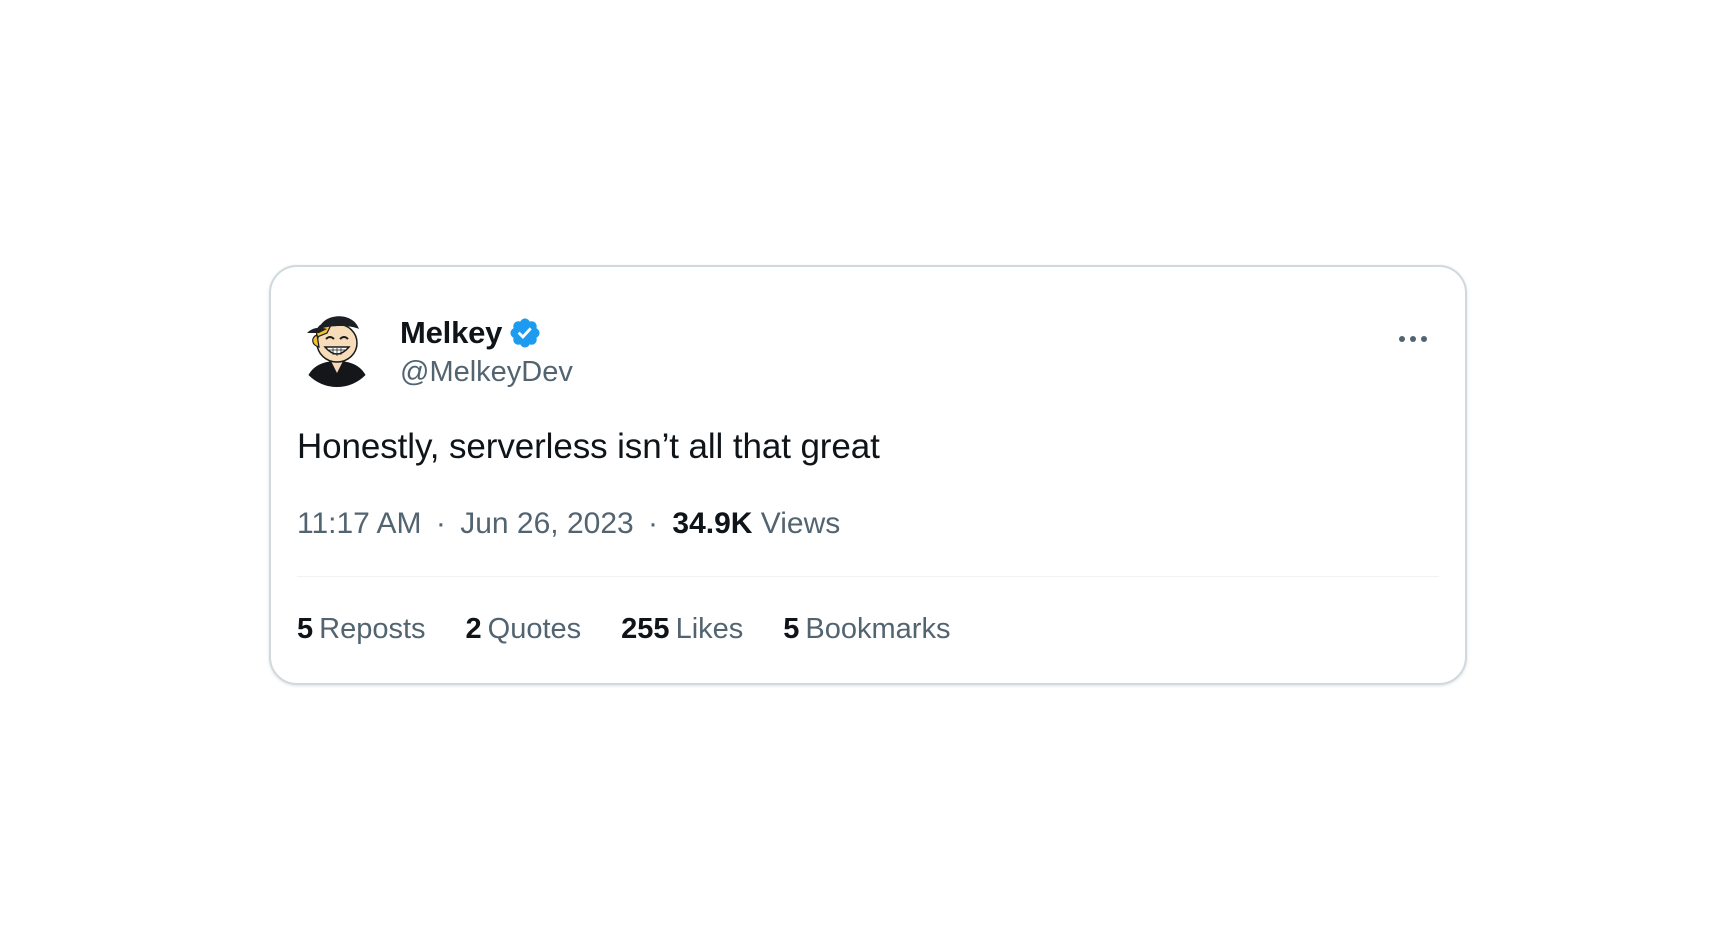  What do you see at coordinates (878, 629) in the screenshot?
I see `bookmarks-label: Bookmarks` at bounding box center [878, 629].